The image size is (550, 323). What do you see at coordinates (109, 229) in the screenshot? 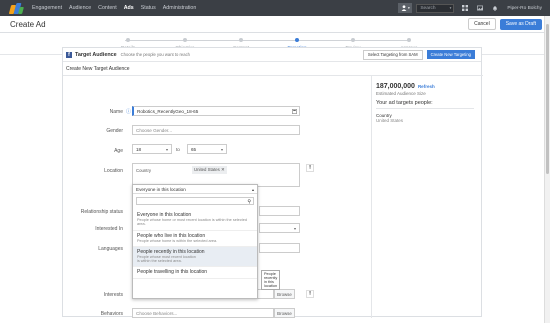
I see `interested-in-label: Interested In` at bounding box center [109, 229].